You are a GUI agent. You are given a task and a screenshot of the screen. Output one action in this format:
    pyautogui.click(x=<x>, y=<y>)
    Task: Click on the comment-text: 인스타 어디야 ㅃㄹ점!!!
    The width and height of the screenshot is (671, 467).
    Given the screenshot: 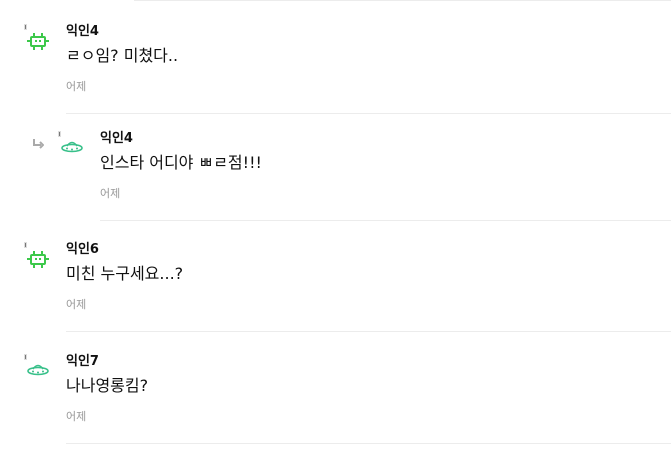 What is the action you would take?
    pyautogui.click(x=181, y=162)
    